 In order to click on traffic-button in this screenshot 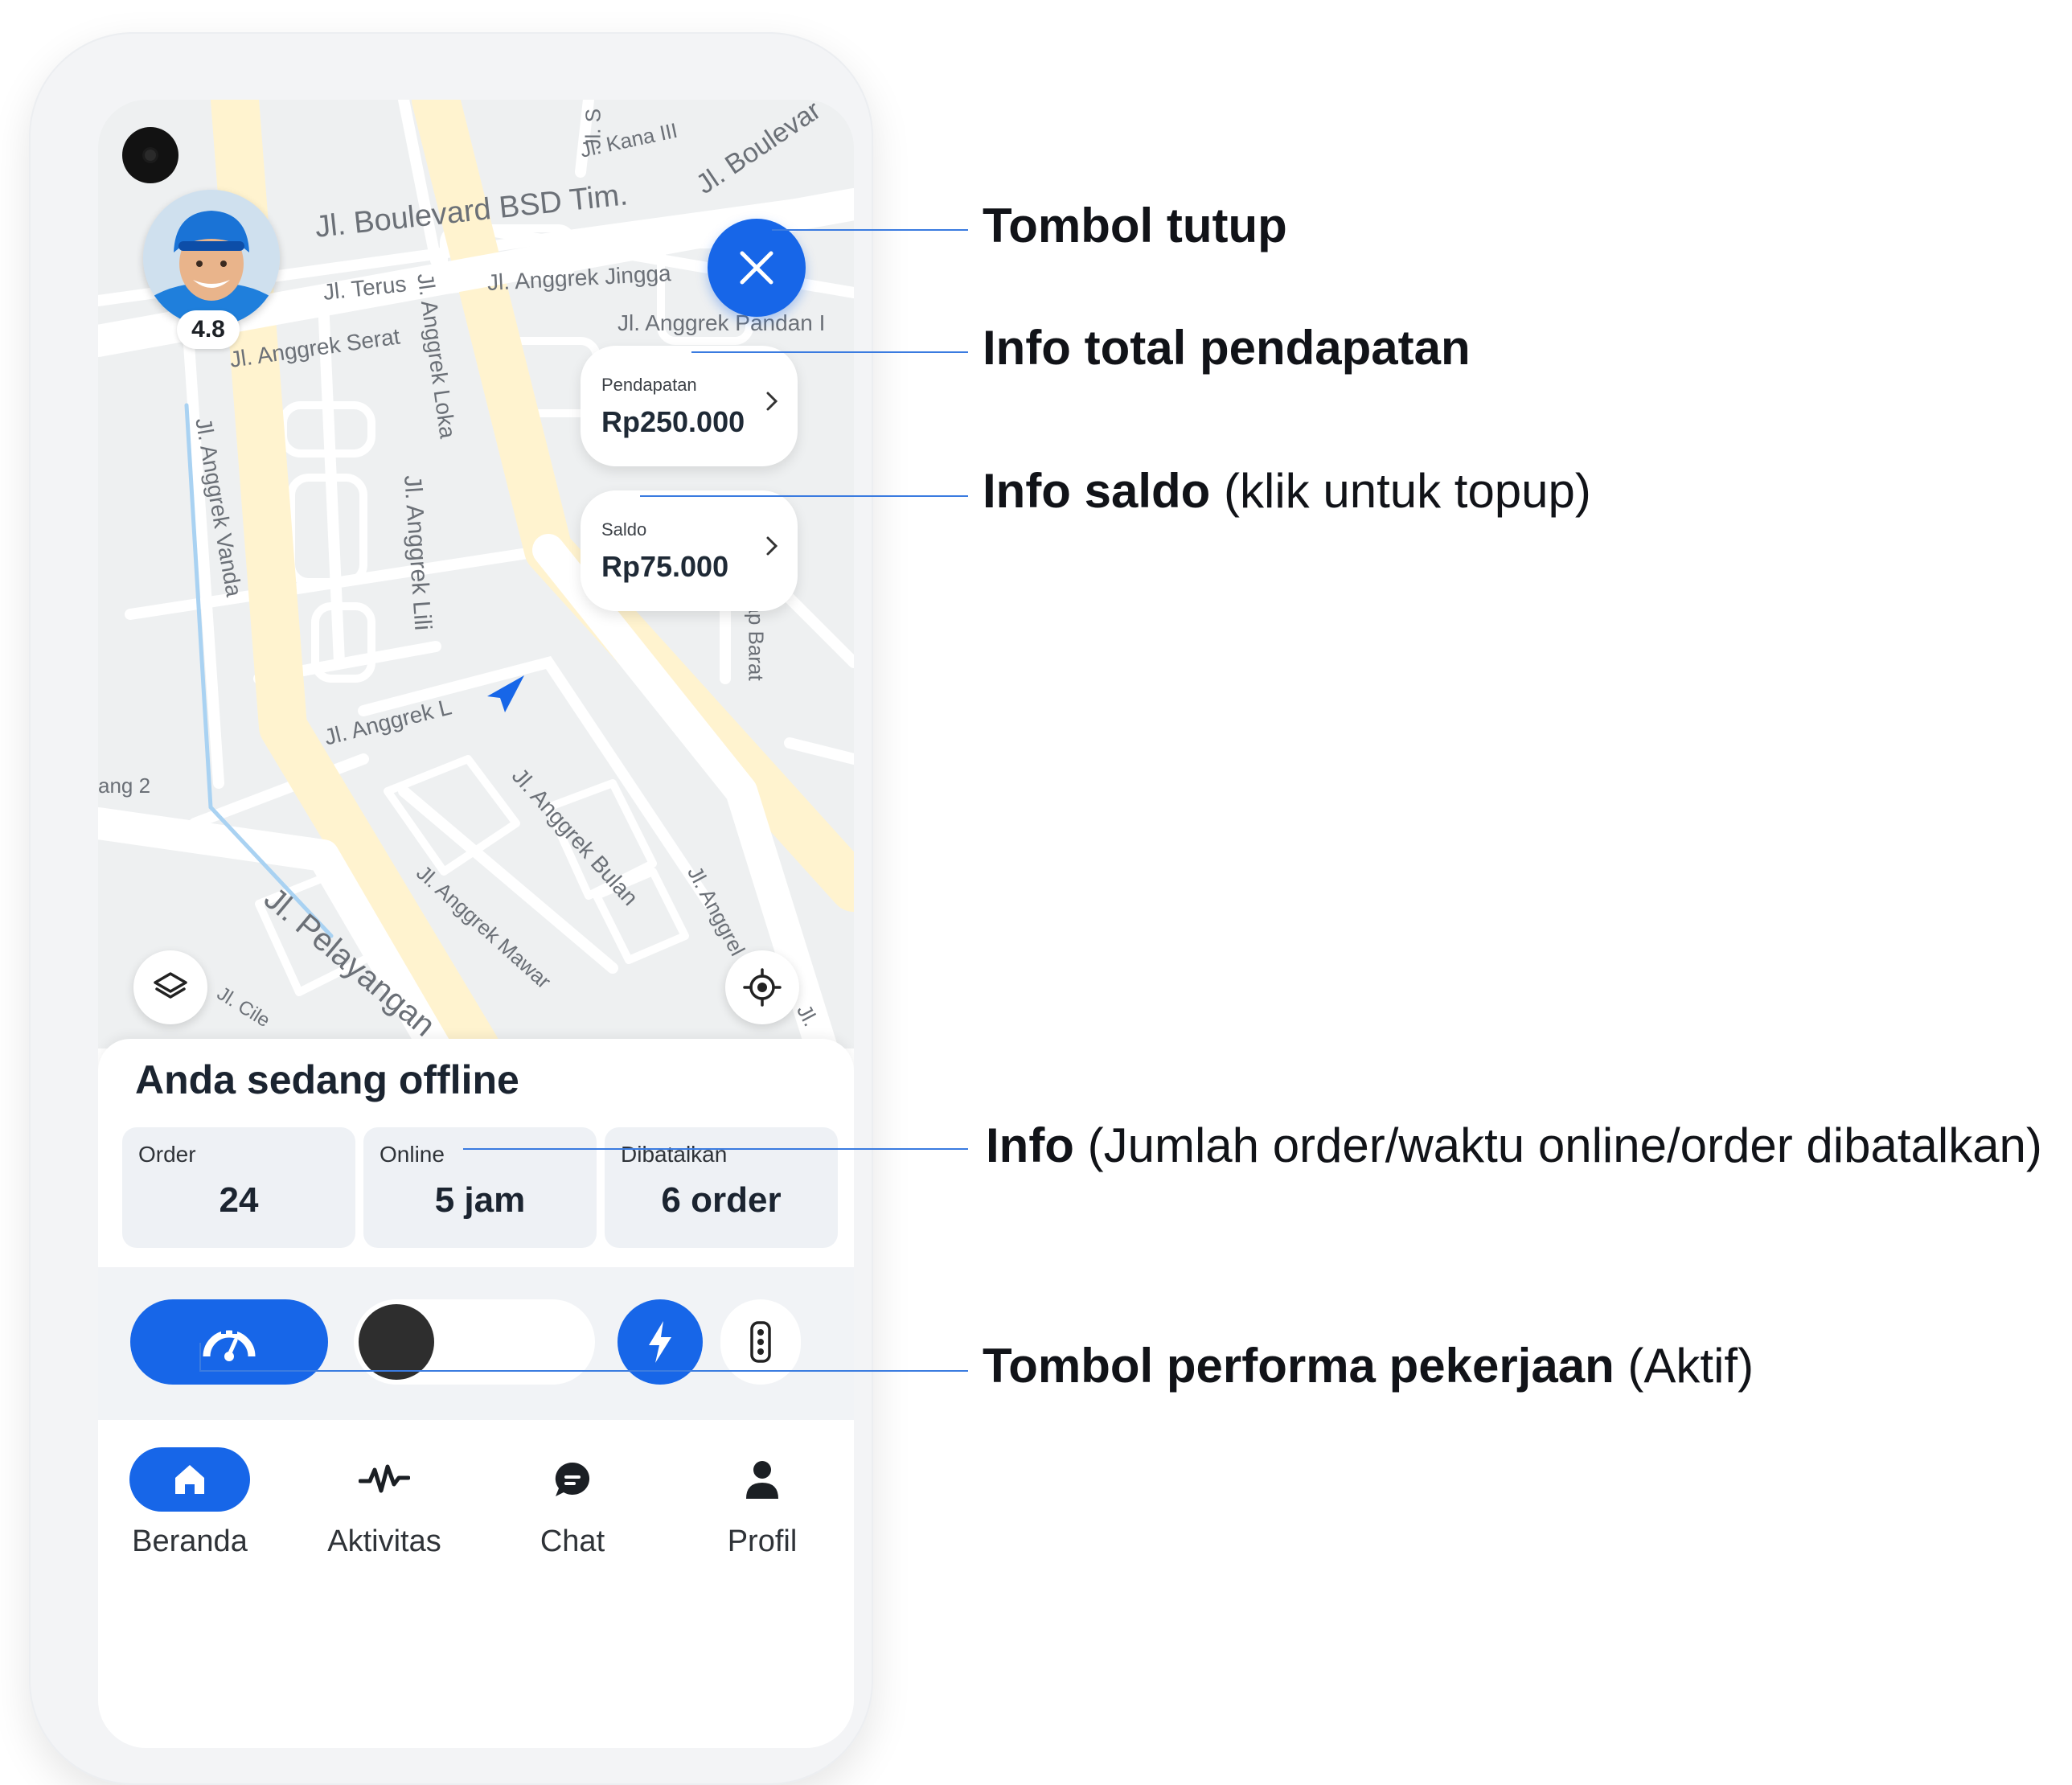, I will do `click(760, 1342)`.